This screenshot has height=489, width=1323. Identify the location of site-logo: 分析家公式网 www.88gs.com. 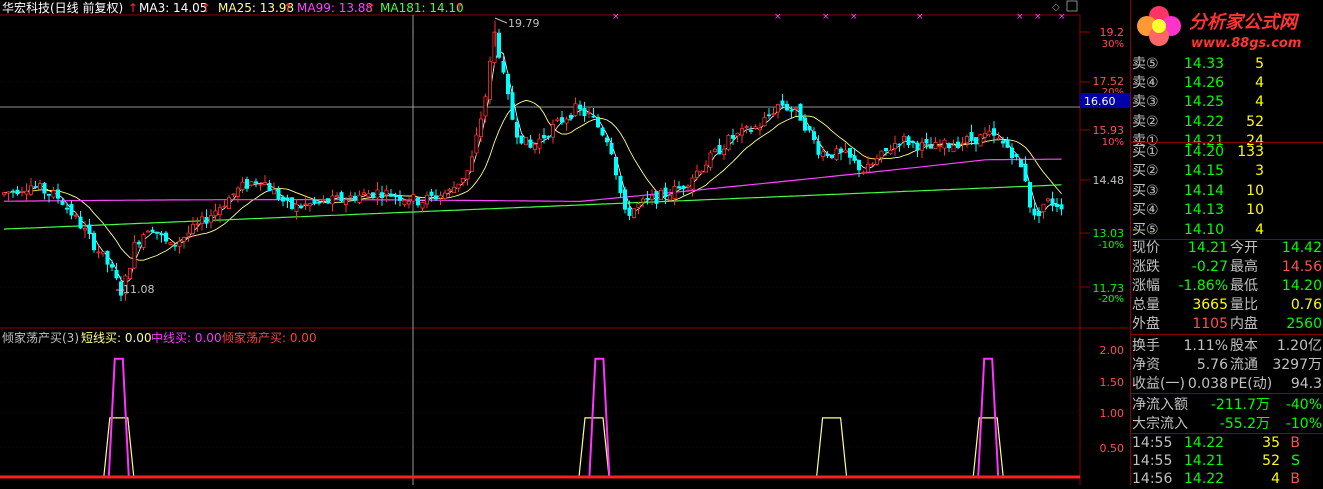
(1227, 29).